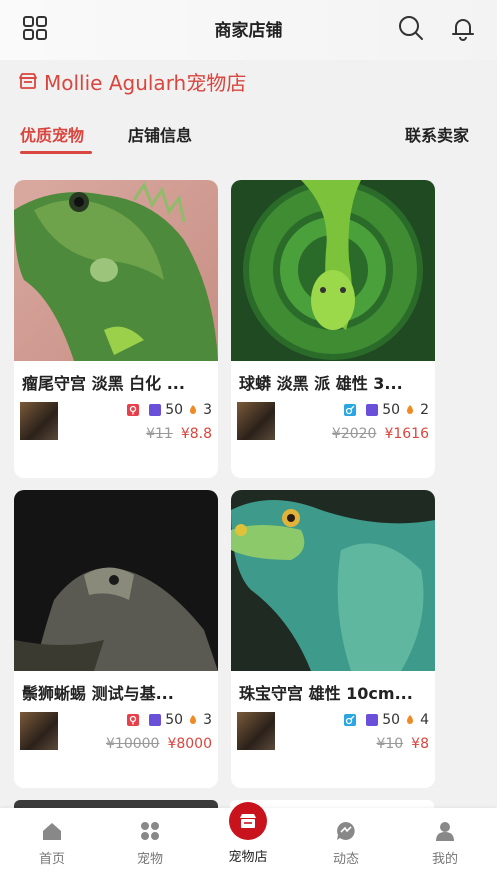 The height and width of the screenshot is (883, 497). Describe the element at coordinates (179, 434) in the screenshot. I see `price-row: ¥11 ¥8.8` at that location.